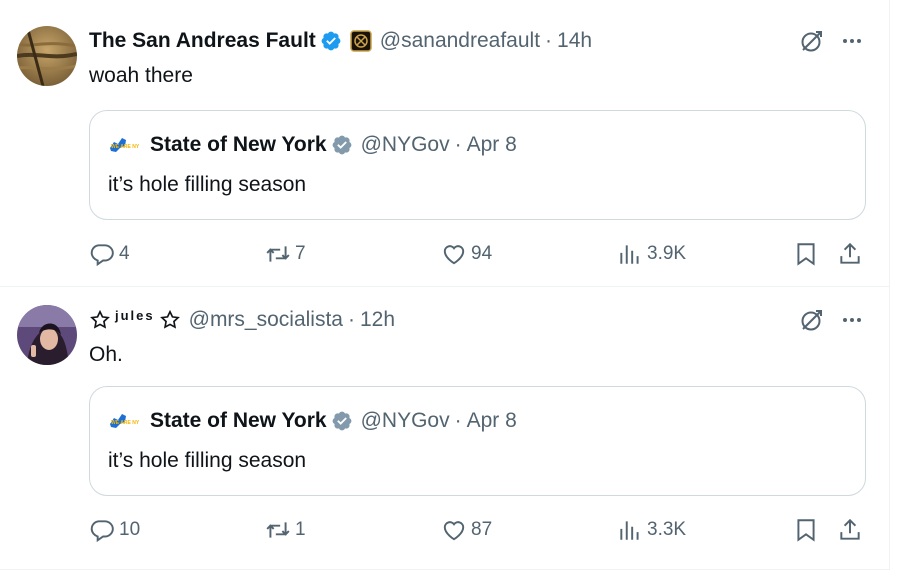 The height and width of the screenshot is (570, 898). Describe the element at coordinates (574, 41) in the screenshot. I see `timestamp: 14h` at that location.